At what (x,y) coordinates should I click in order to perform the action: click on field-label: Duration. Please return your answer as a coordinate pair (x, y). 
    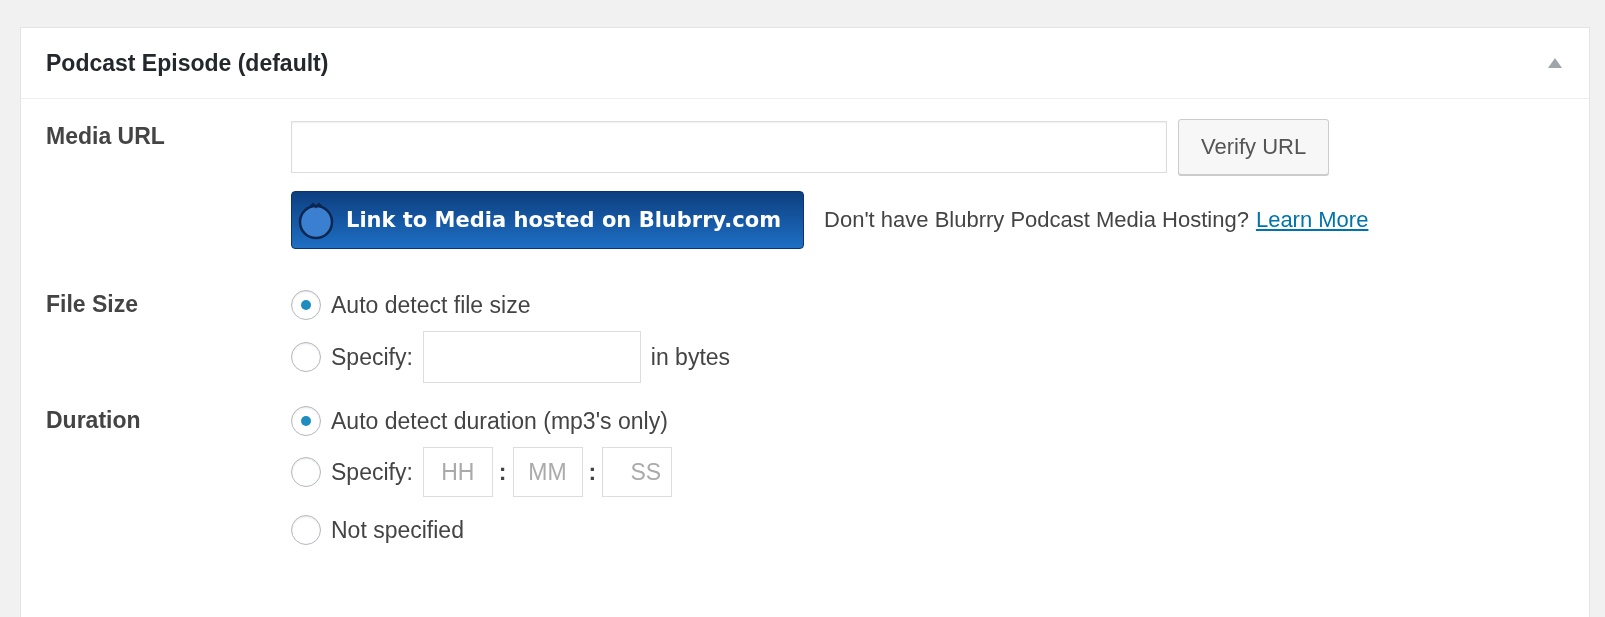
    Looking at the image, I should click on (94, 420).